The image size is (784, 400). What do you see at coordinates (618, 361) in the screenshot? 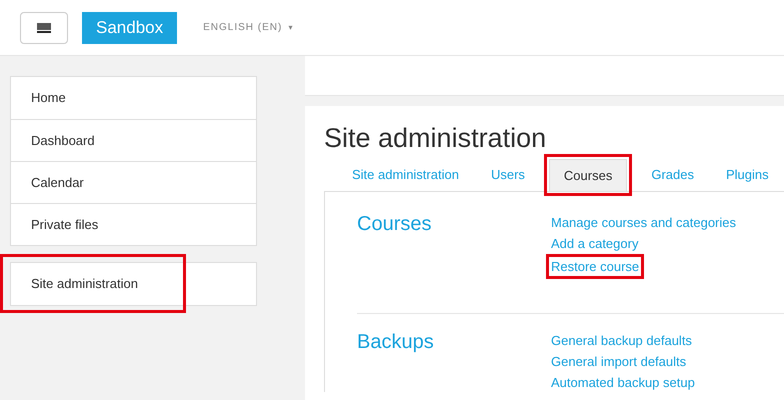
I see `admin-link: General import defaults` at bounding box center [618, 361].